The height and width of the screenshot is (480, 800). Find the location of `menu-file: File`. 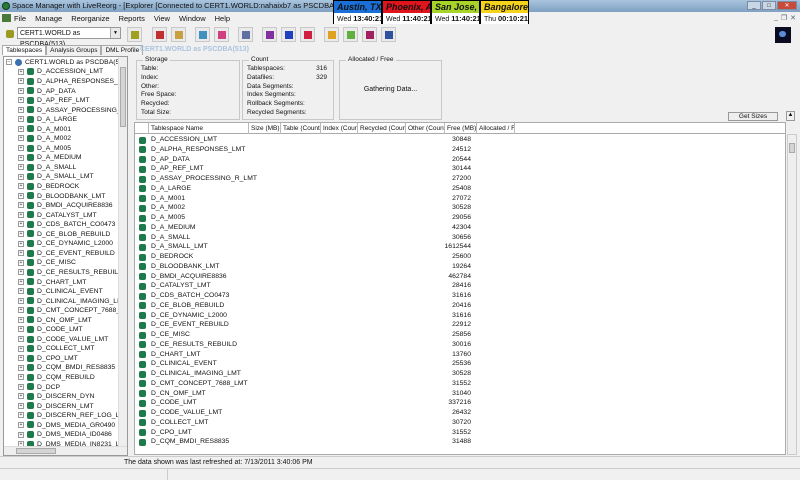

menu-file: File is located at coordinates (20, 18).